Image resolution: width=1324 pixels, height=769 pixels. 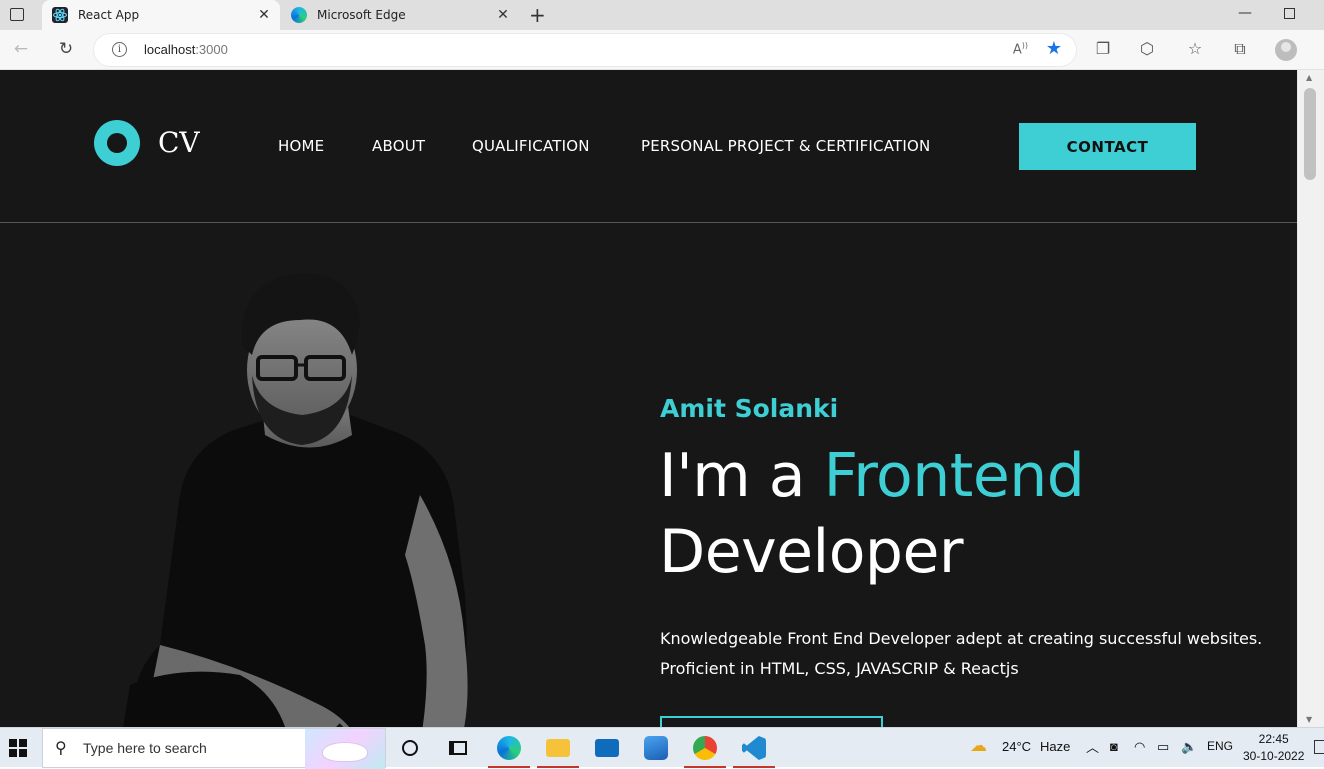 I want to click on url-field: i localhost:3000 A)) ★, so click(x=585, y=50).